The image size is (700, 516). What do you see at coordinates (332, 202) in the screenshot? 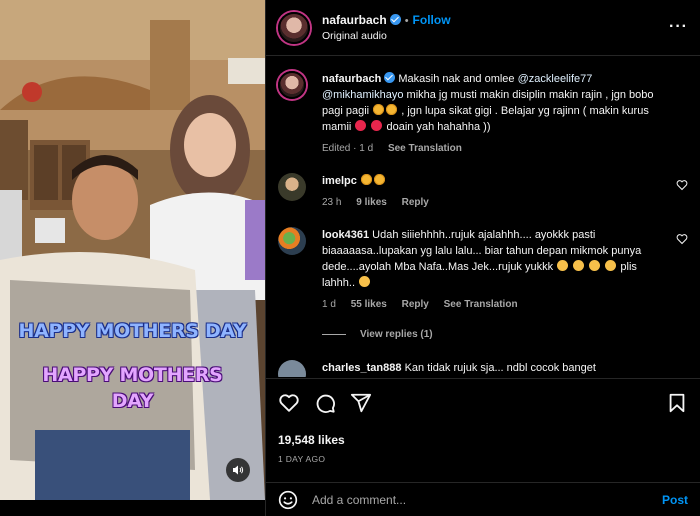
I see `comment-time: 23 h` at bounding box center [332, 202].